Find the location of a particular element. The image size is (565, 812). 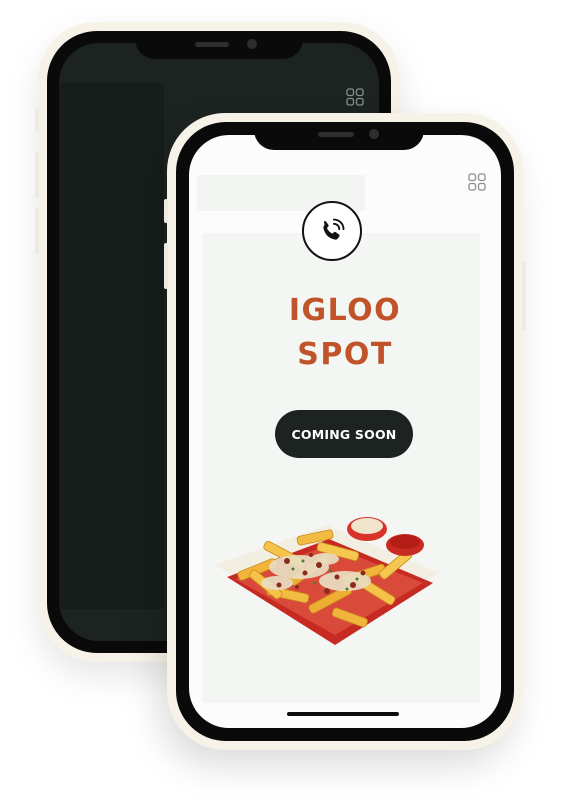

brand-title-line2: SPOT is located at coordinates (345, 354).